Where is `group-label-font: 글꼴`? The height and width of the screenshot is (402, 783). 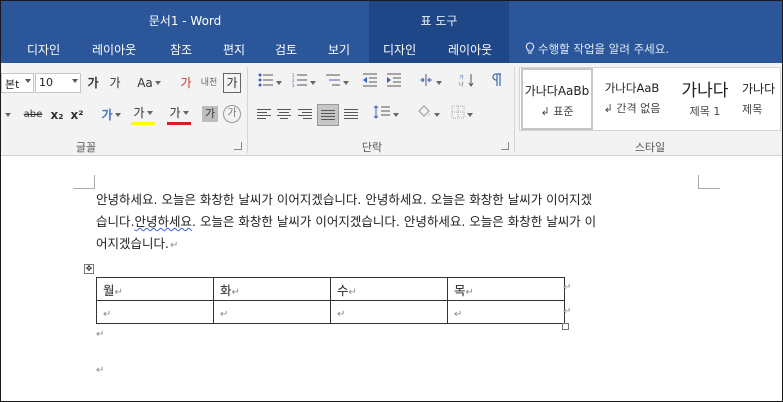 group-label-font: 글꼴 is located at coordinates (86, 147).